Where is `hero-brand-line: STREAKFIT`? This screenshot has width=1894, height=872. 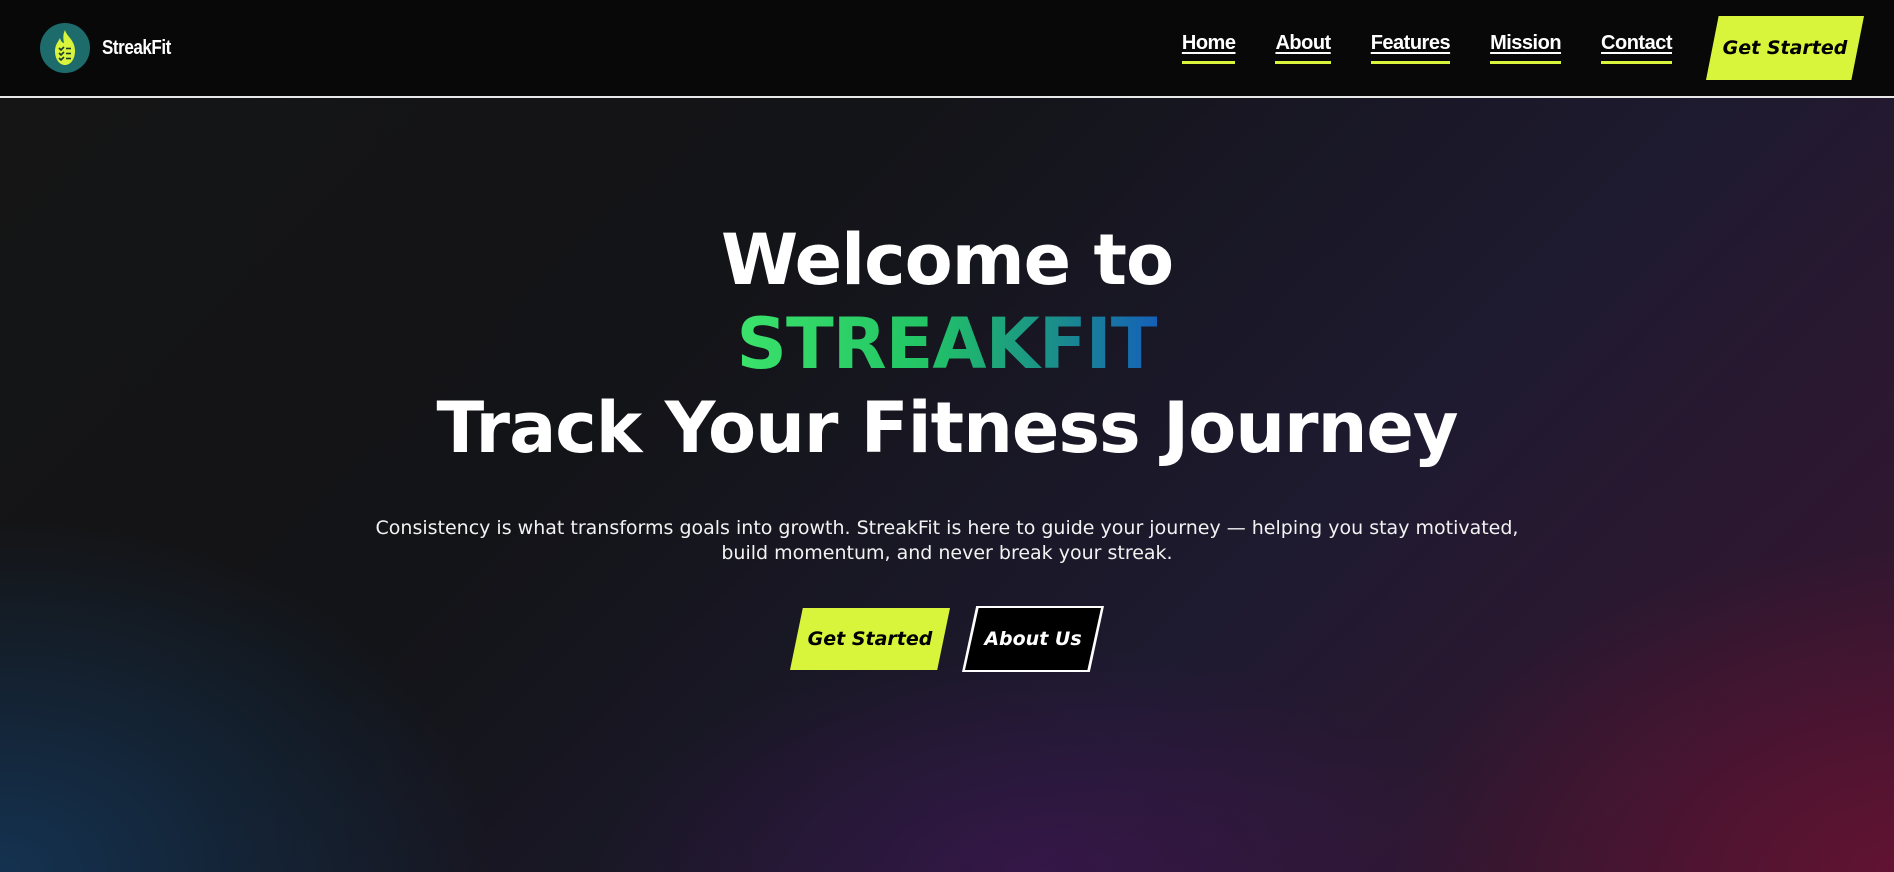
hero-brand-line: STREAKFIT is located at coordinates (946, 344).